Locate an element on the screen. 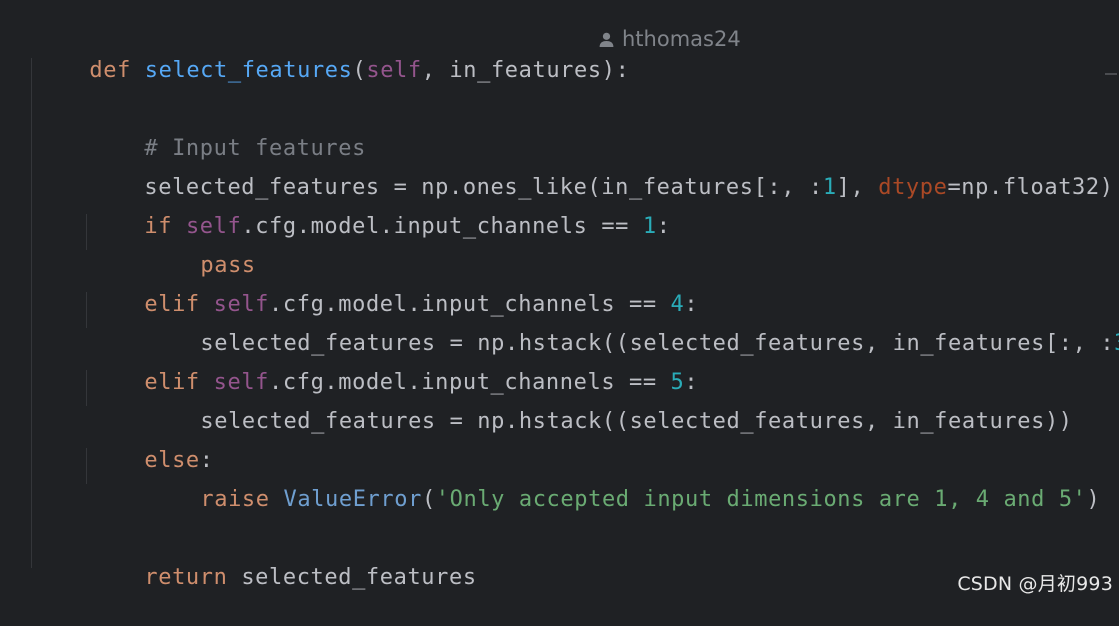 This screenshot has height=626, width=1119. code-line-comment: # Input features is located at coordinates (227, 131).